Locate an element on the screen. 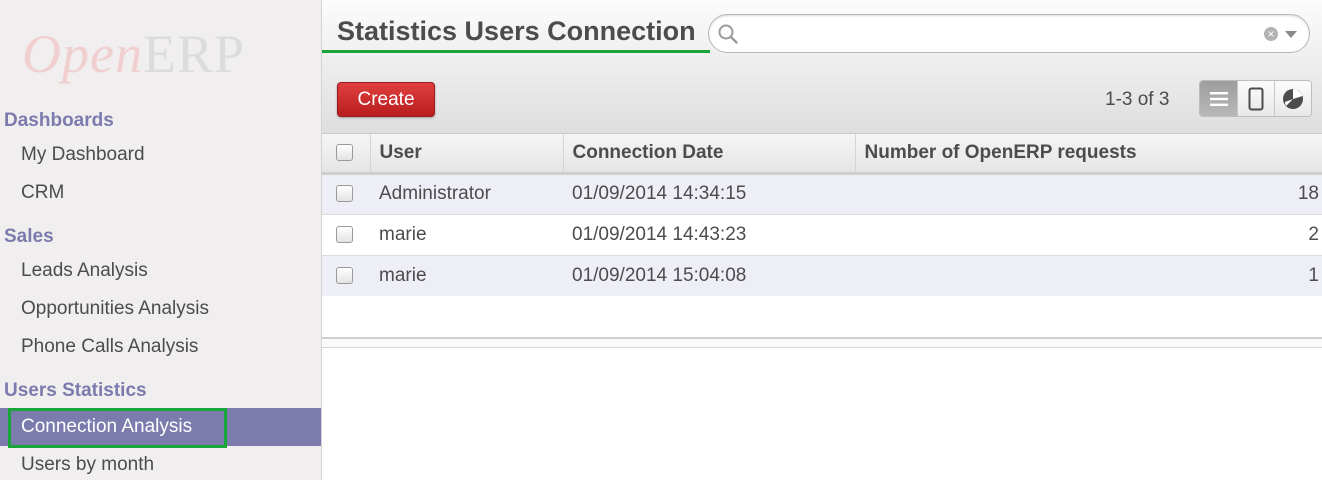  table-row: marie 01/09/2014 14:43:23 2 is located at coordinates (822, 234).